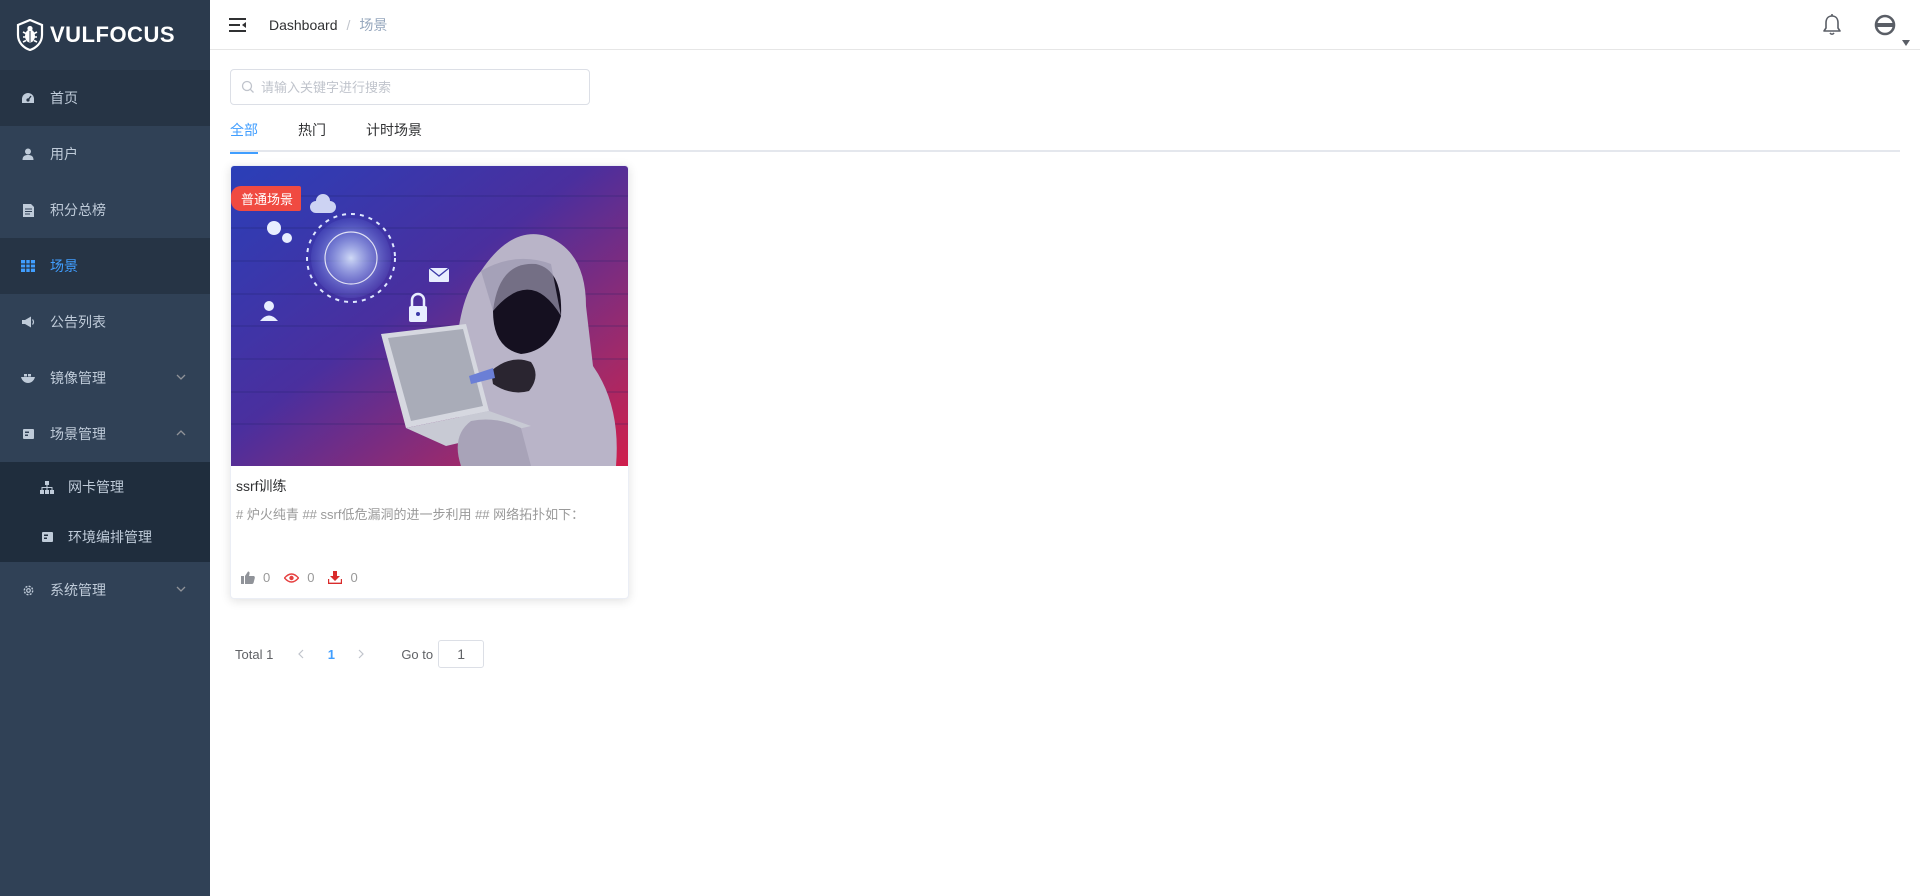 The image size is (1920, 896). Describe the element at coordinates (335, 577) in the screenshot. I see `download-icon` at that location.